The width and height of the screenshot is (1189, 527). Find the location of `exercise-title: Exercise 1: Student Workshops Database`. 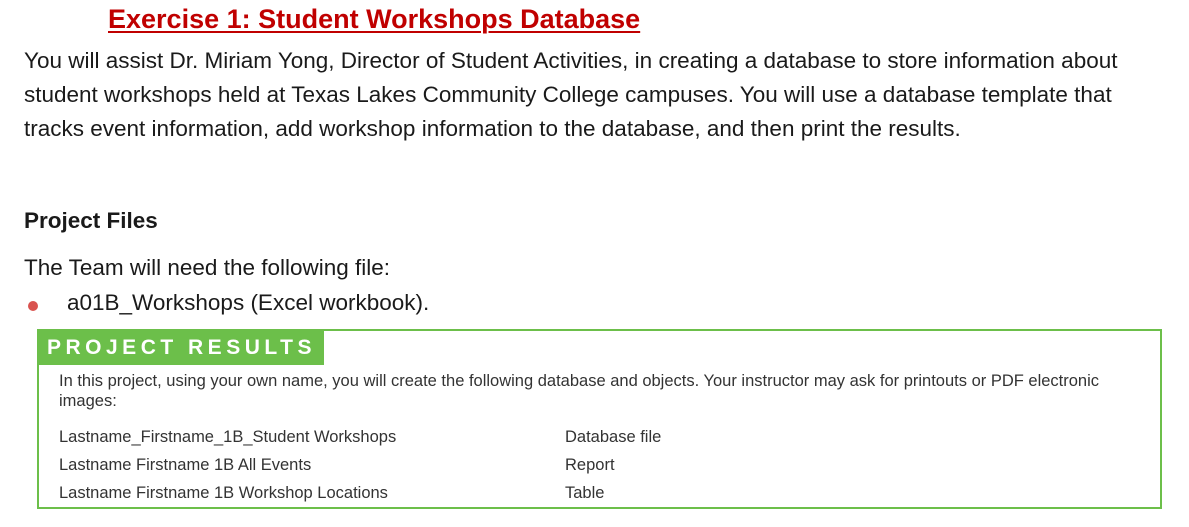

exercise-title: Exercise 1: Student Workshops Database is located at coordinates (374, 19).